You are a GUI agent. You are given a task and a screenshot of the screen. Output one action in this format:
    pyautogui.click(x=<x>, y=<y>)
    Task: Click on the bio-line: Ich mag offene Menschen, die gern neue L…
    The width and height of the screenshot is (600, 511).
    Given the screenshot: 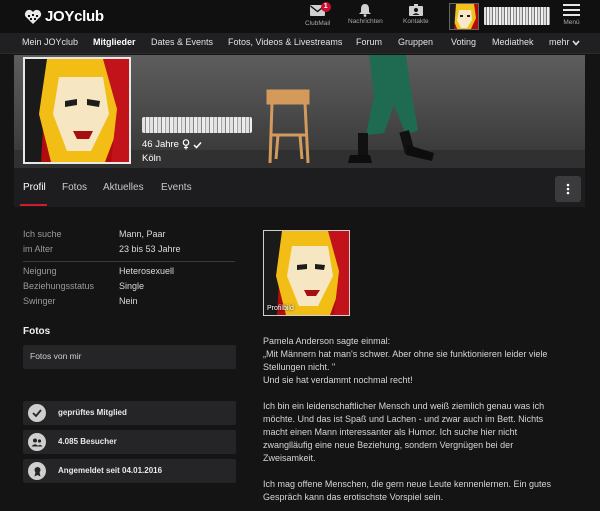 What is the action you would take?
    pyautogui.click(x=407, y=484)
    